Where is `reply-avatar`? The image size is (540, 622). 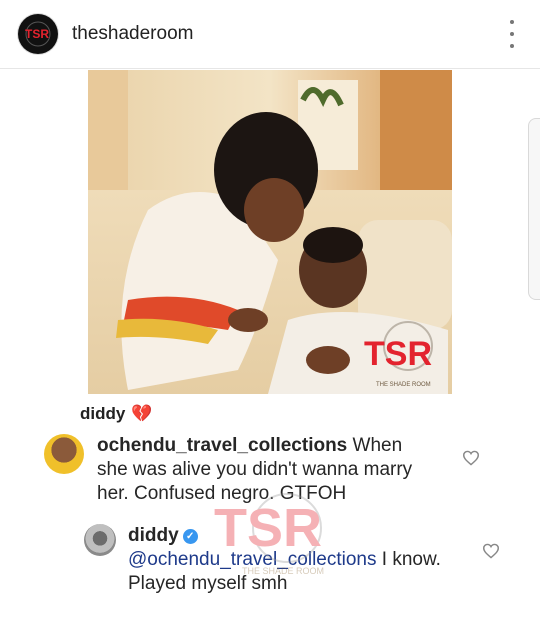 reply-avatar is located at coordinates (100, 540).